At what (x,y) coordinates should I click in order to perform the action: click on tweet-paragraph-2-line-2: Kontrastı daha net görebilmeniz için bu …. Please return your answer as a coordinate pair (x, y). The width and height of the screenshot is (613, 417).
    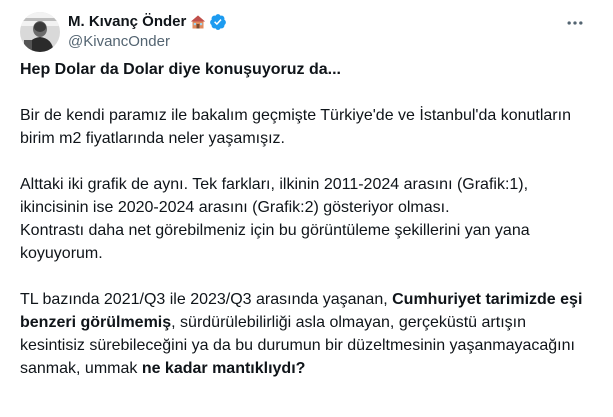
    Looking at the image, I should click on (275, 242).